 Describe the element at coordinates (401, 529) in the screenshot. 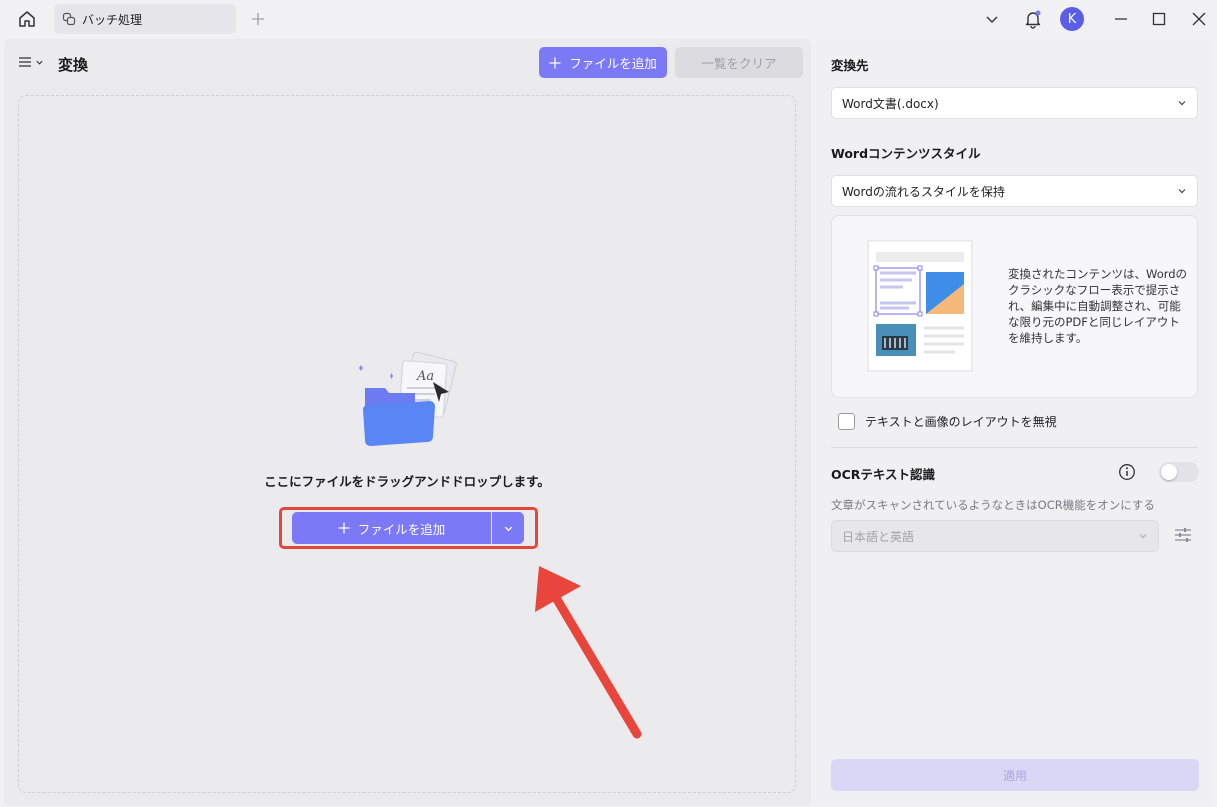

I see `add-file-main-label: ファイルを追加` at that location.